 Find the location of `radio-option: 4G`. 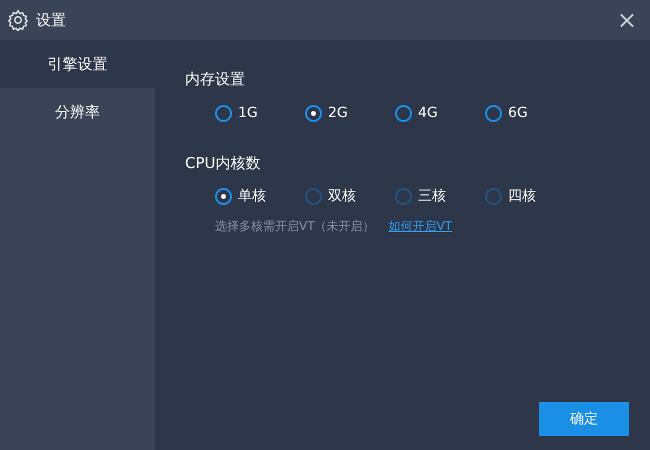

radio-option: 4G is located at coordinates (440, 113).